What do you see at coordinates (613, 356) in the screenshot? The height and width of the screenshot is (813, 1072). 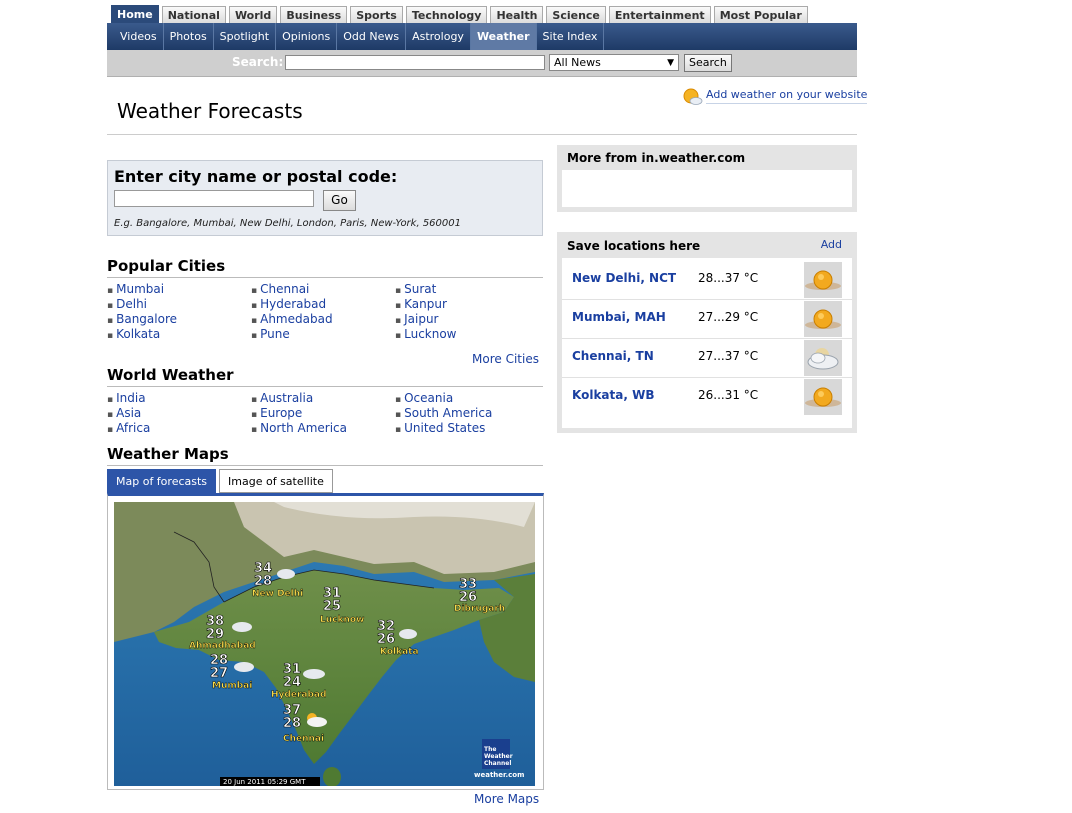 I see `location-name: Chennai, TN` at bounding box center [613, 356].